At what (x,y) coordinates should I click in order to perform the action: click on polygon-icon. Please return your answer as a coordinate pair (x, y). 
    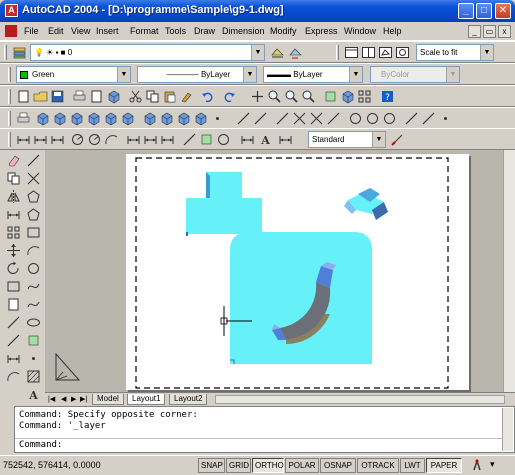
    Looking at the image, I should click on (33, 214).